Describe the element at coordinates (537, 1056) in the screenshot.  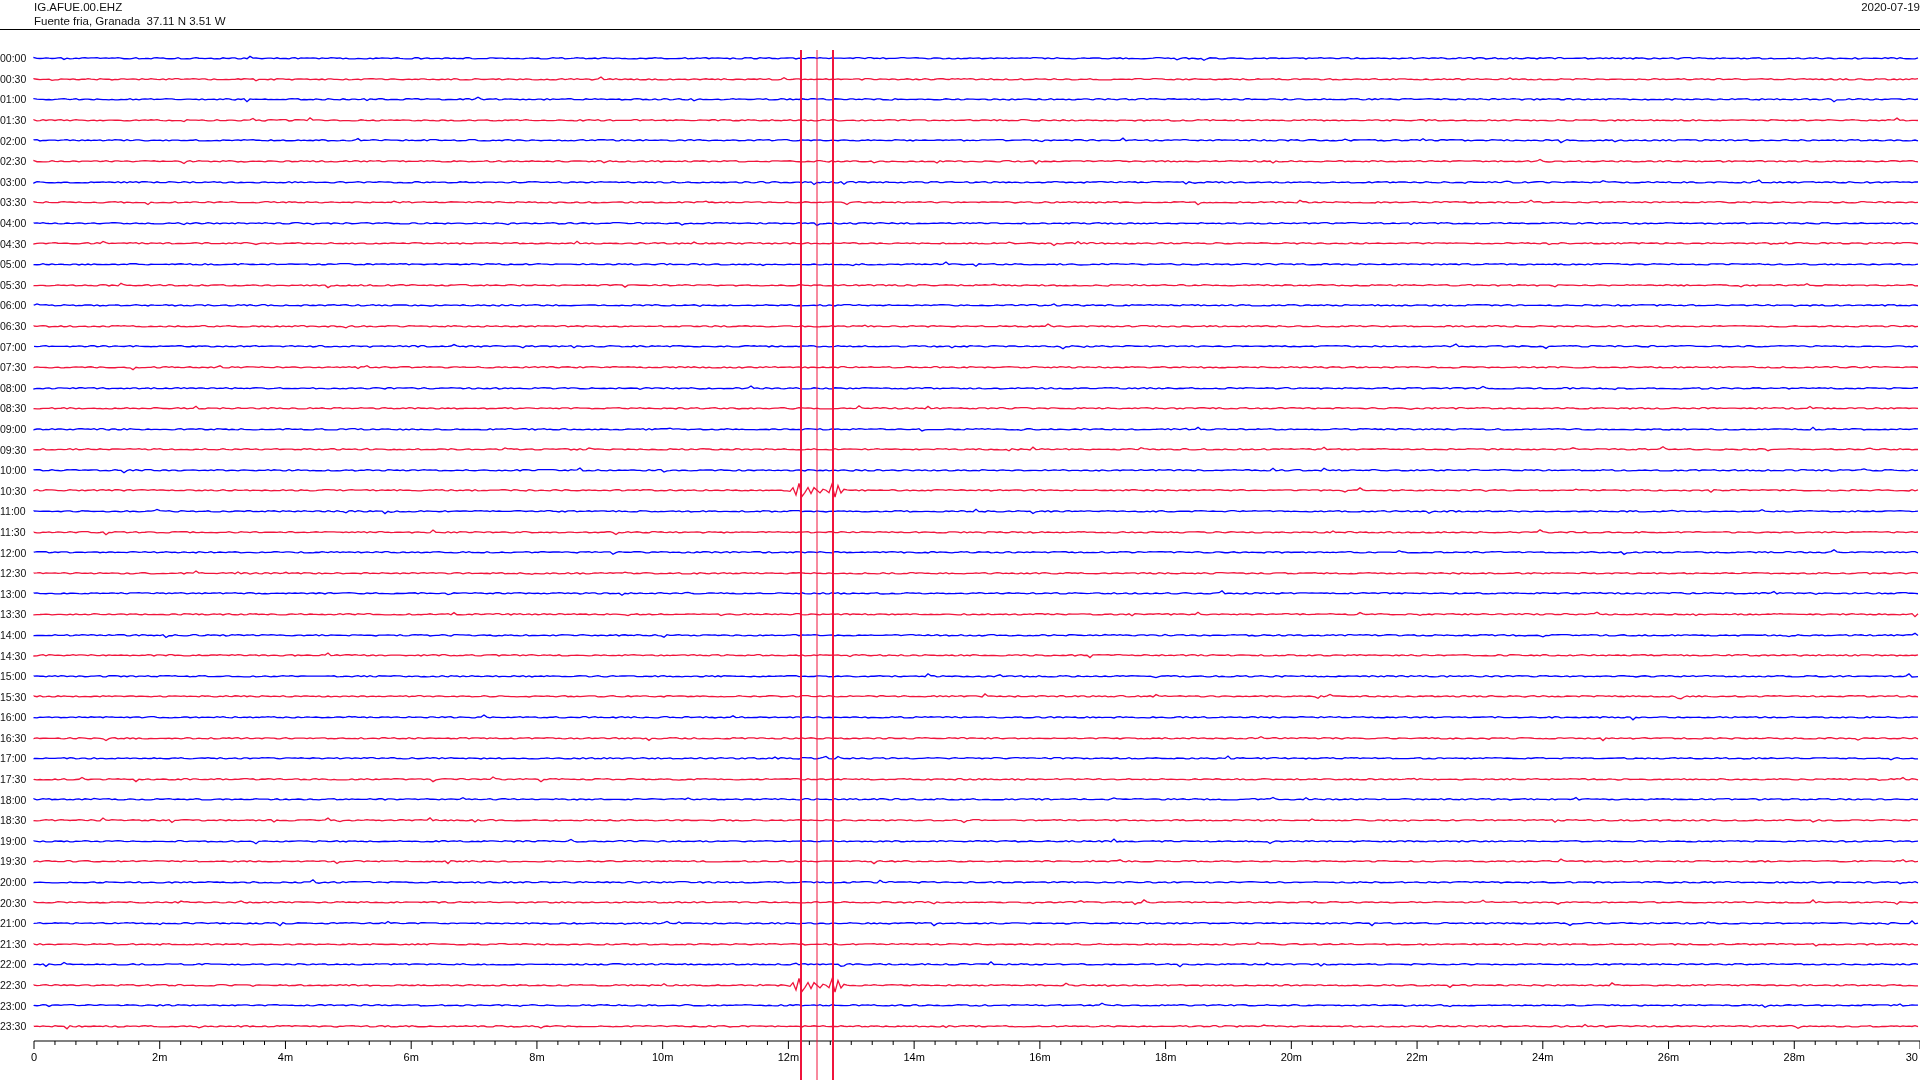
I see `axis-tick-label: 8m` at that location.